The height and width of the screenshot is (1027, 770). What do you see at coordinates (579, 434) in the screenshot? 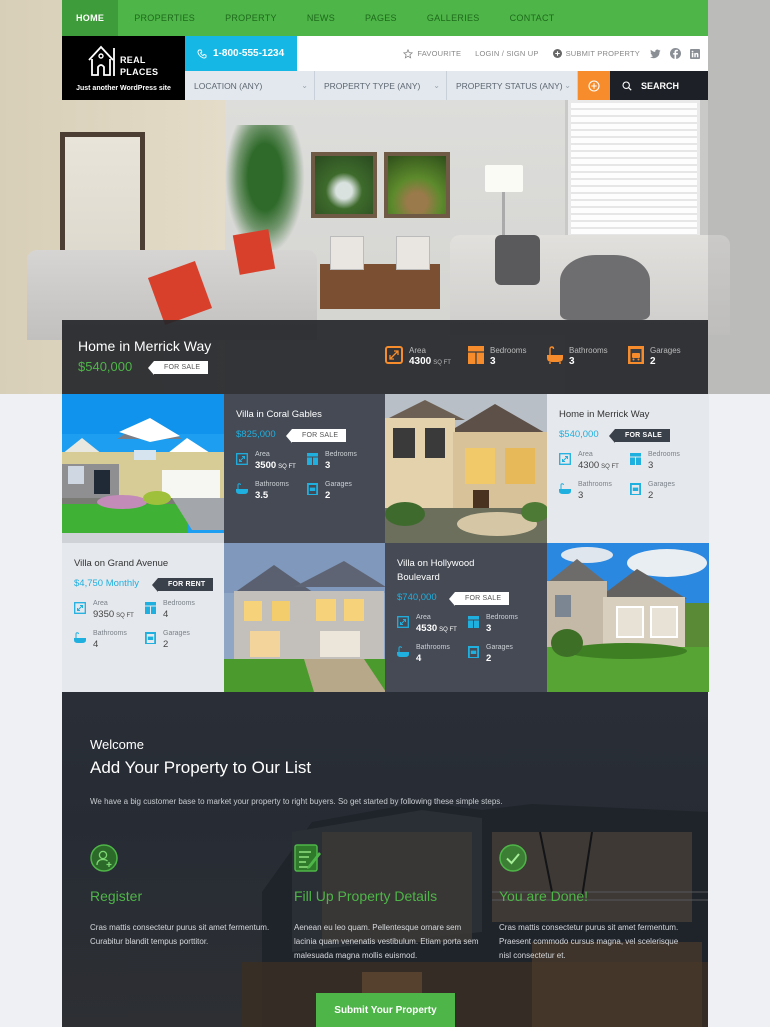
I see `property-price: $540,000` at bounding box center [579, 434].